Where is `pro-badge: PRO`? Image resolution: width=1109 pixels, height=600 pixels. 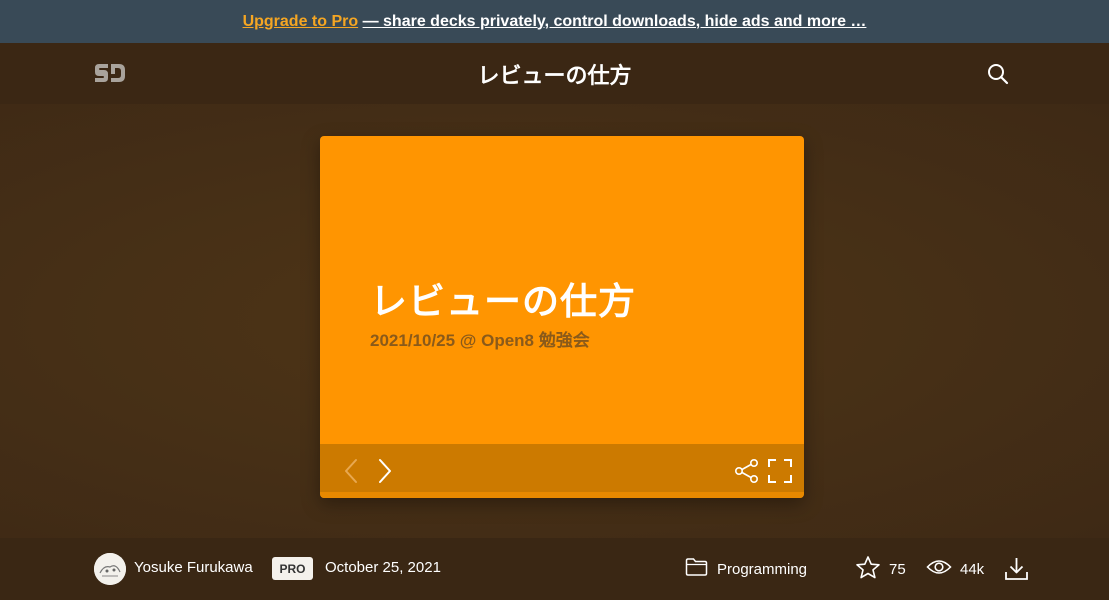 pro-badge: PRO is located at coordinates (292, 568).